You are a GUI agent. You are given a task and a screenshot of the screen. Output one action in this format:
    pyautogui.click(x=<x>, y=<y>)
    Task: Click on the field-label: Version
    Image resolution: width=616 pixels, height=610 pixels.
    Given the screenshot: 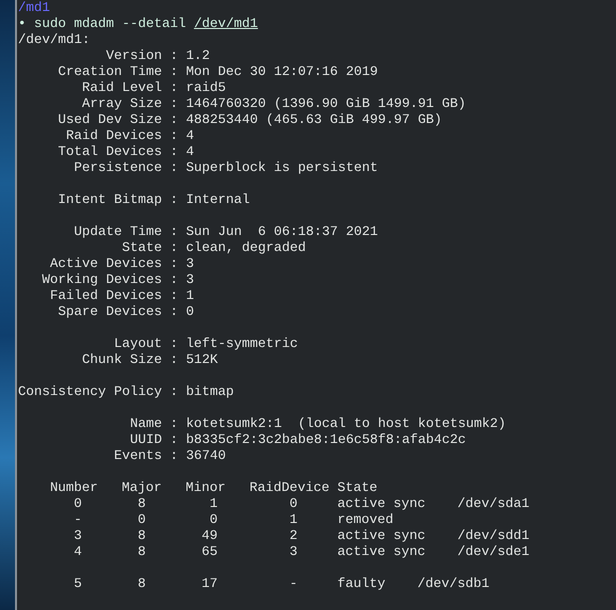 What is the action you would take?
    pyautogui.click(x=134, y=57)
    